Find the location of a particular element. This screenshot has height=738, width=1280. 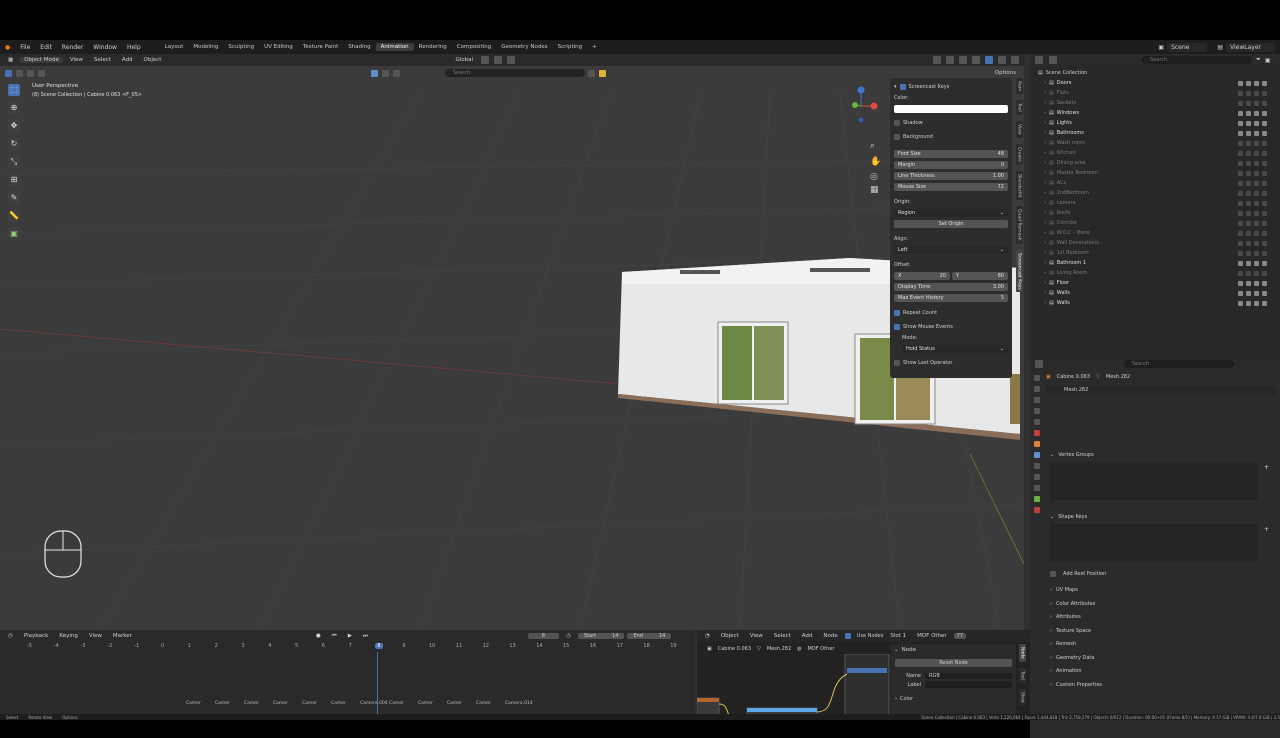

set-origin-button: Set Origin is located at coordinates (951, 224).